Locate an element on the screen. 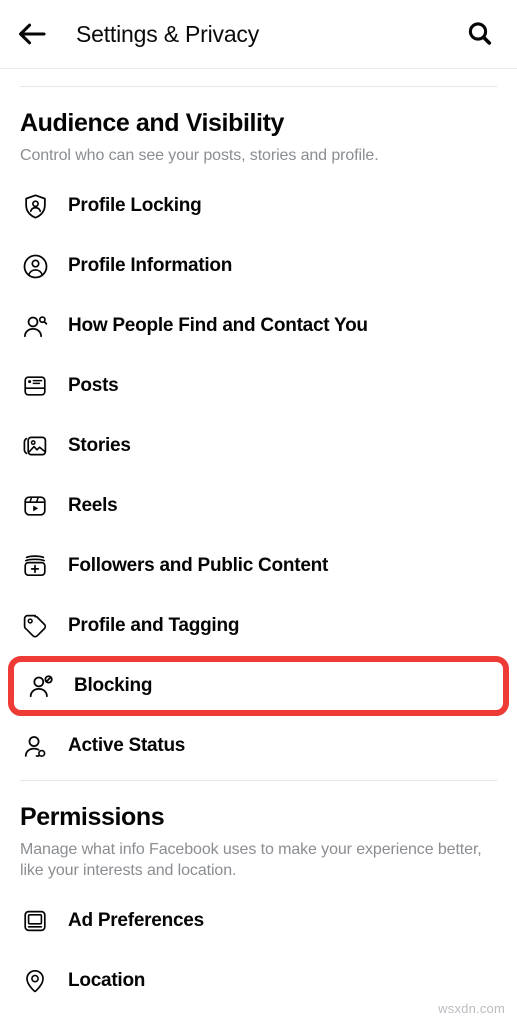 This screenshot has width=517, height=1024. list-item-label: Stories is located at coordinates (99, 445).